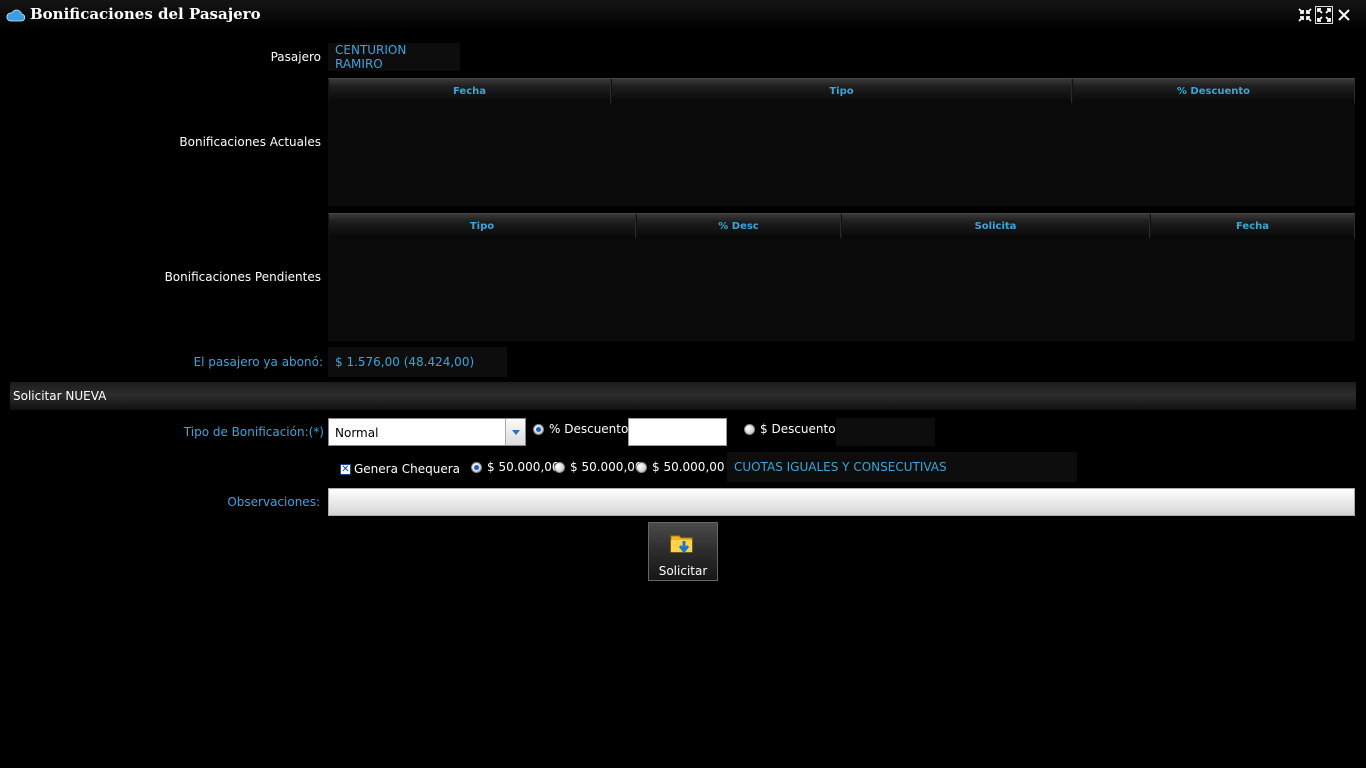 The image size is (1366, 768). What do you see at coordinates (606, 467) in the screenshot?
I see `chequera-option-2-label: $ 50.000,00` at bounding box center [606, 467].